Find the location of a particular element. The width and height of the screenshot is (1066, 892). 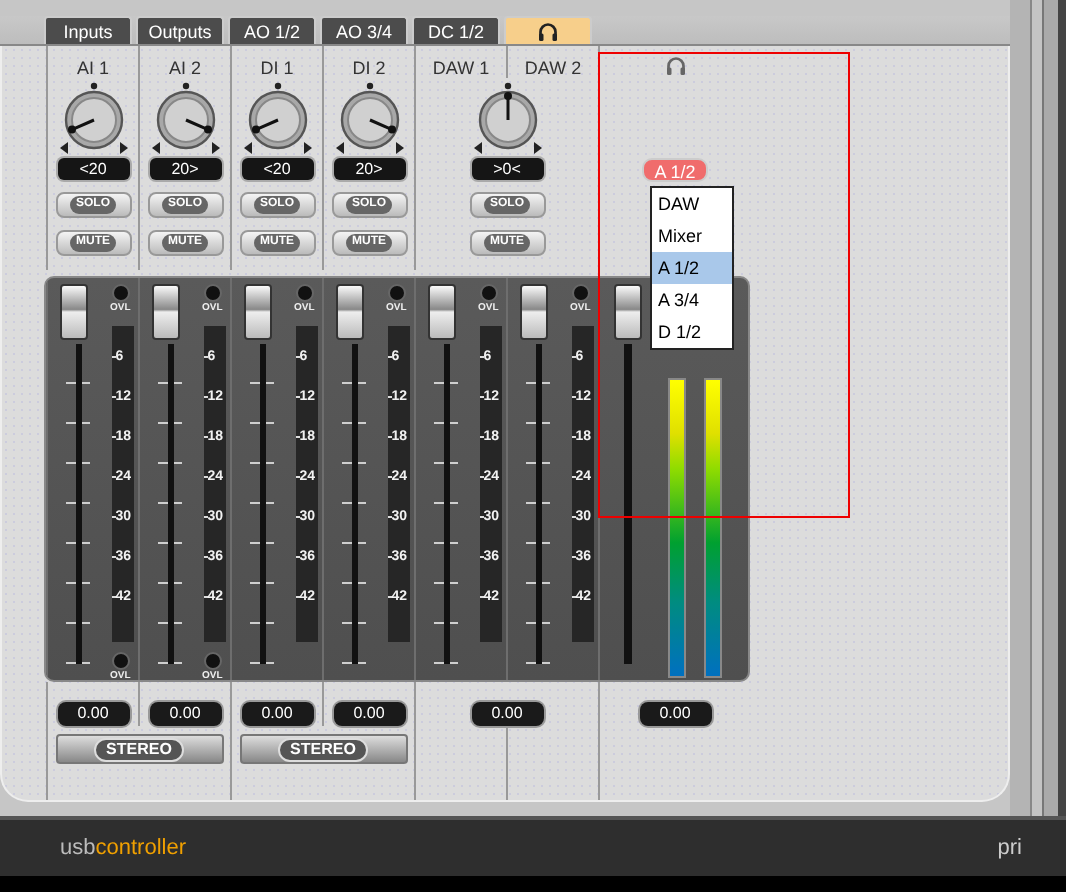

menu-item: A 3/4 is located at coordinates (692, 300).